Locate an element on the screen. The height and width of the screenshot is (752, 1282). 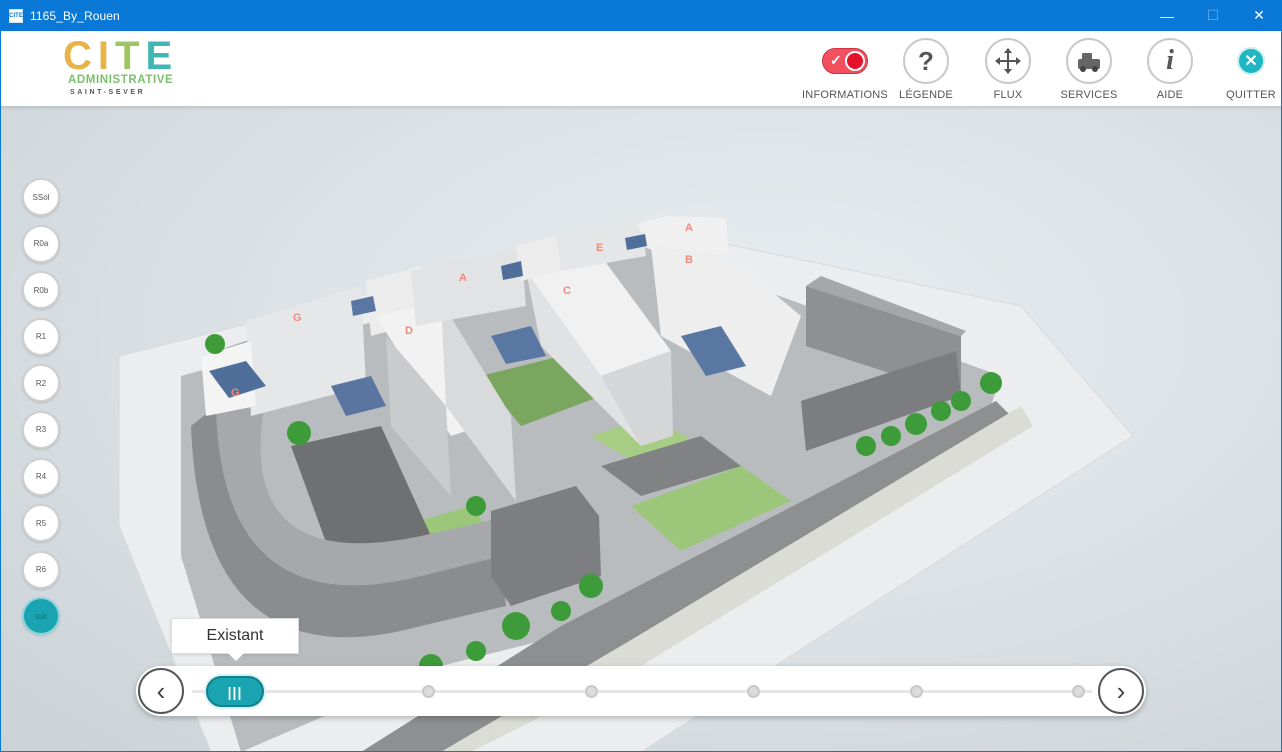
floor-selector: SSol R0a R0b R1 R2 R3 R4 R5 R6 toit is located at coordinates (41, 411).